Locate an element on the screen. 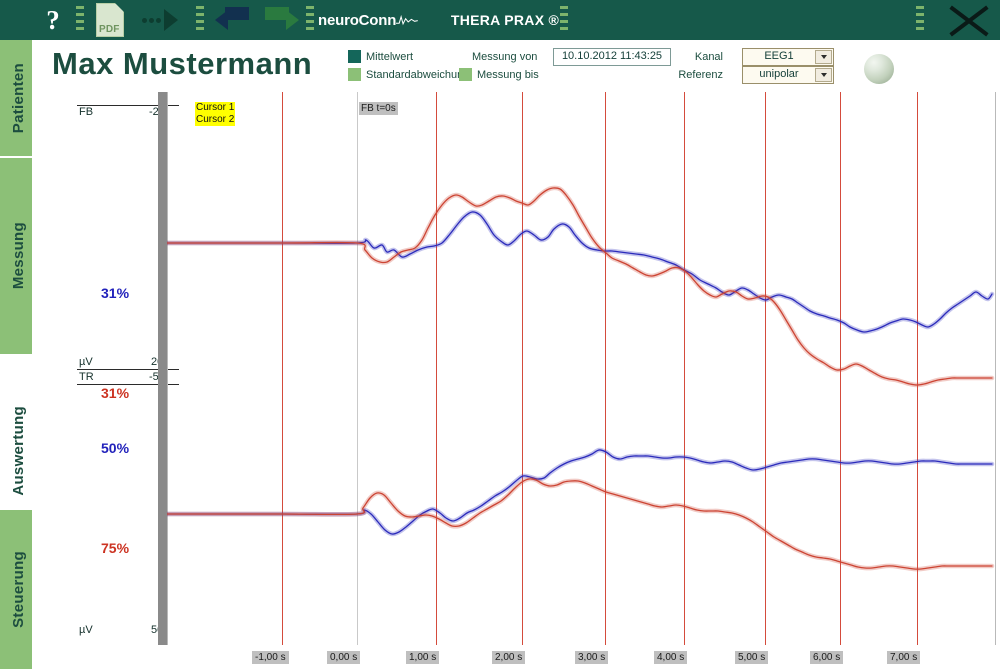 The height and width of the screenshot is (669, 1000). trace-line is located at coordinates (580, 524).